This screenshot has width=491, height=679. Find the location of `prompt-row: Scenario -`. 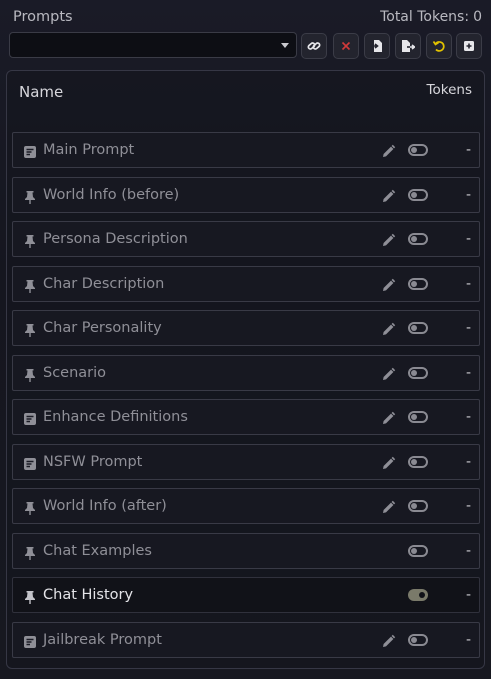

prompt-row: Scenario - is located at coordinates (246, 373).